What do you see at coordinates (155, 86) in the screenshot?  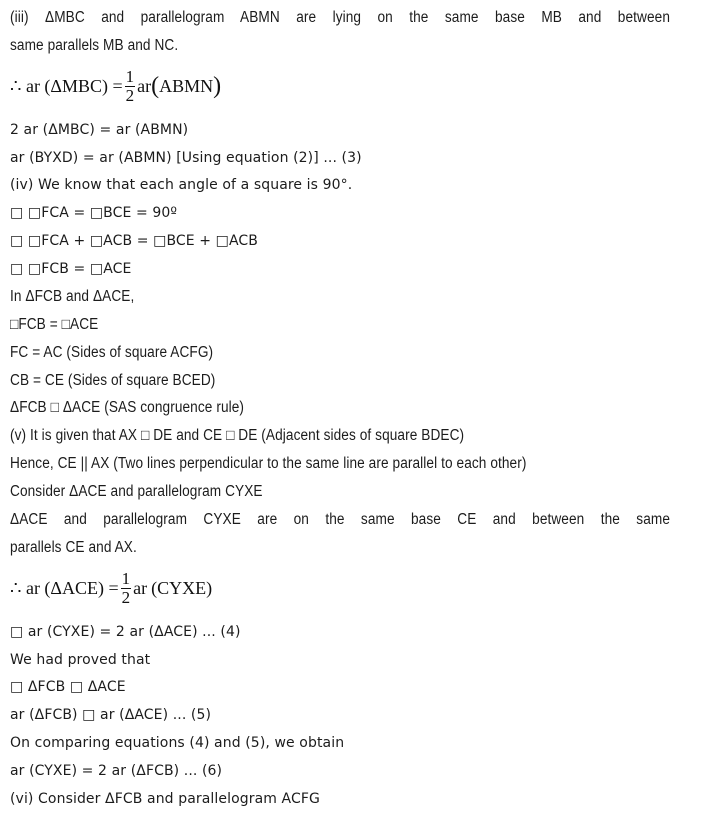 I see `paren-open: (` at bounding box center [155, 86].